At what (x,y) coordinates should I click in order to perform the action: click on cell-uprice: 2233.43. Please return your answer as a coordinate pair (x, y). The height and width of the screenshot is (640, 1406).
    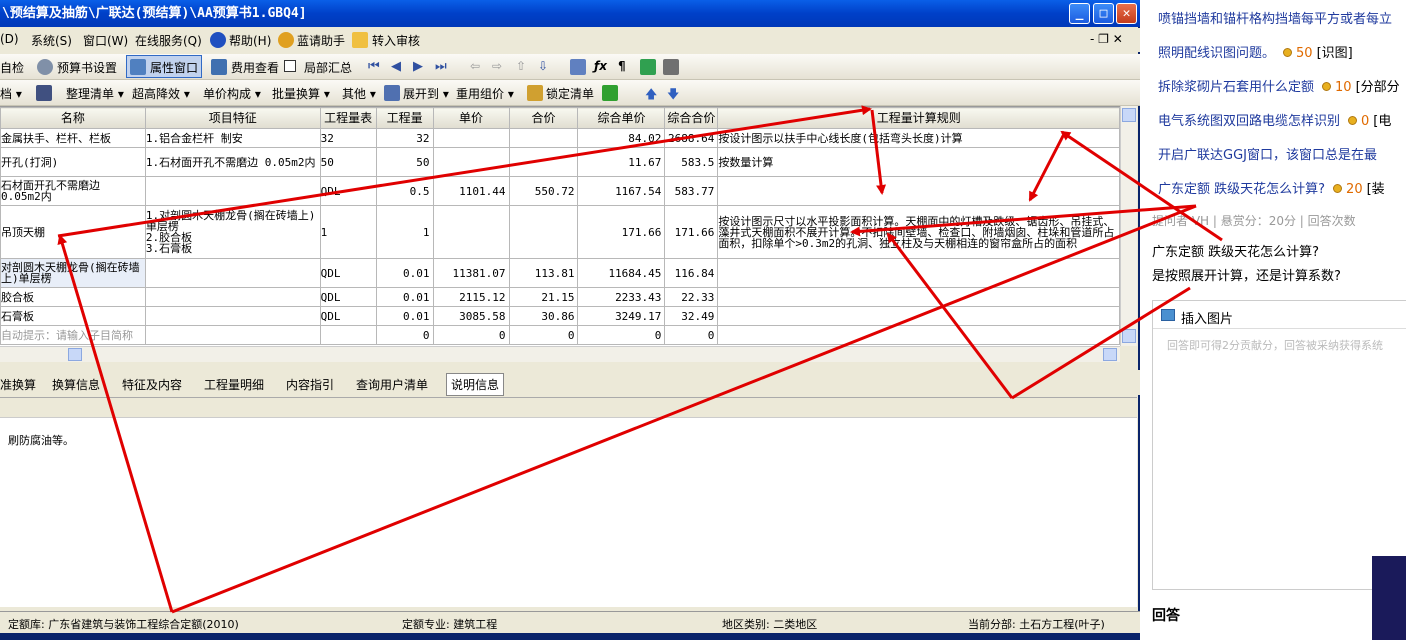
    Looking at the image, I should click on (621, 297).